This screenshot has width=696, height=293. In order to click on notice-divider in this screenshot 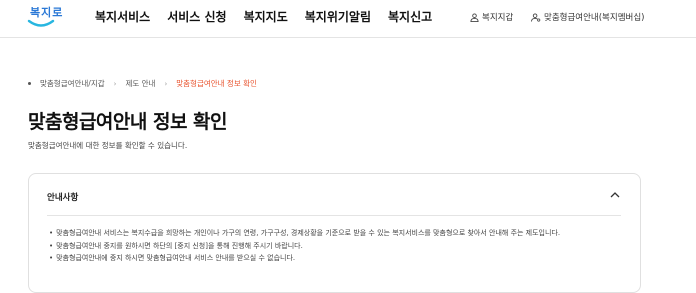, I will do `click(334, 215)`.